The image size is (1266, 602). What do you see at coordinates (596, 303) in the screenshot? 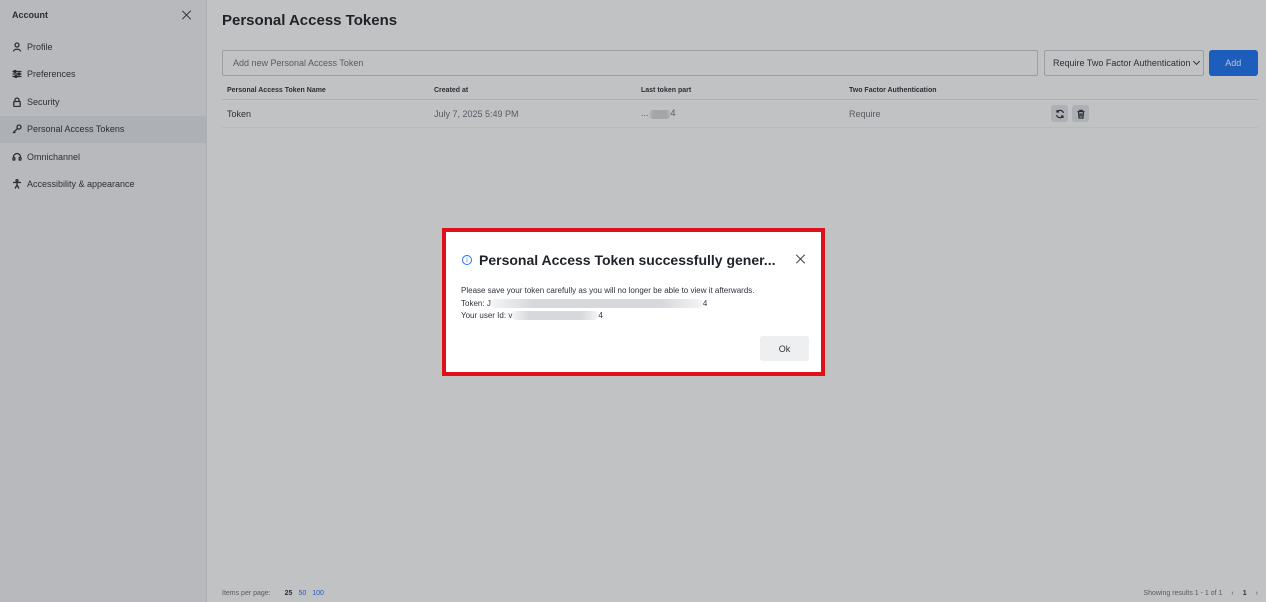
I see `redacted-token` at bounding box center [596, 303].